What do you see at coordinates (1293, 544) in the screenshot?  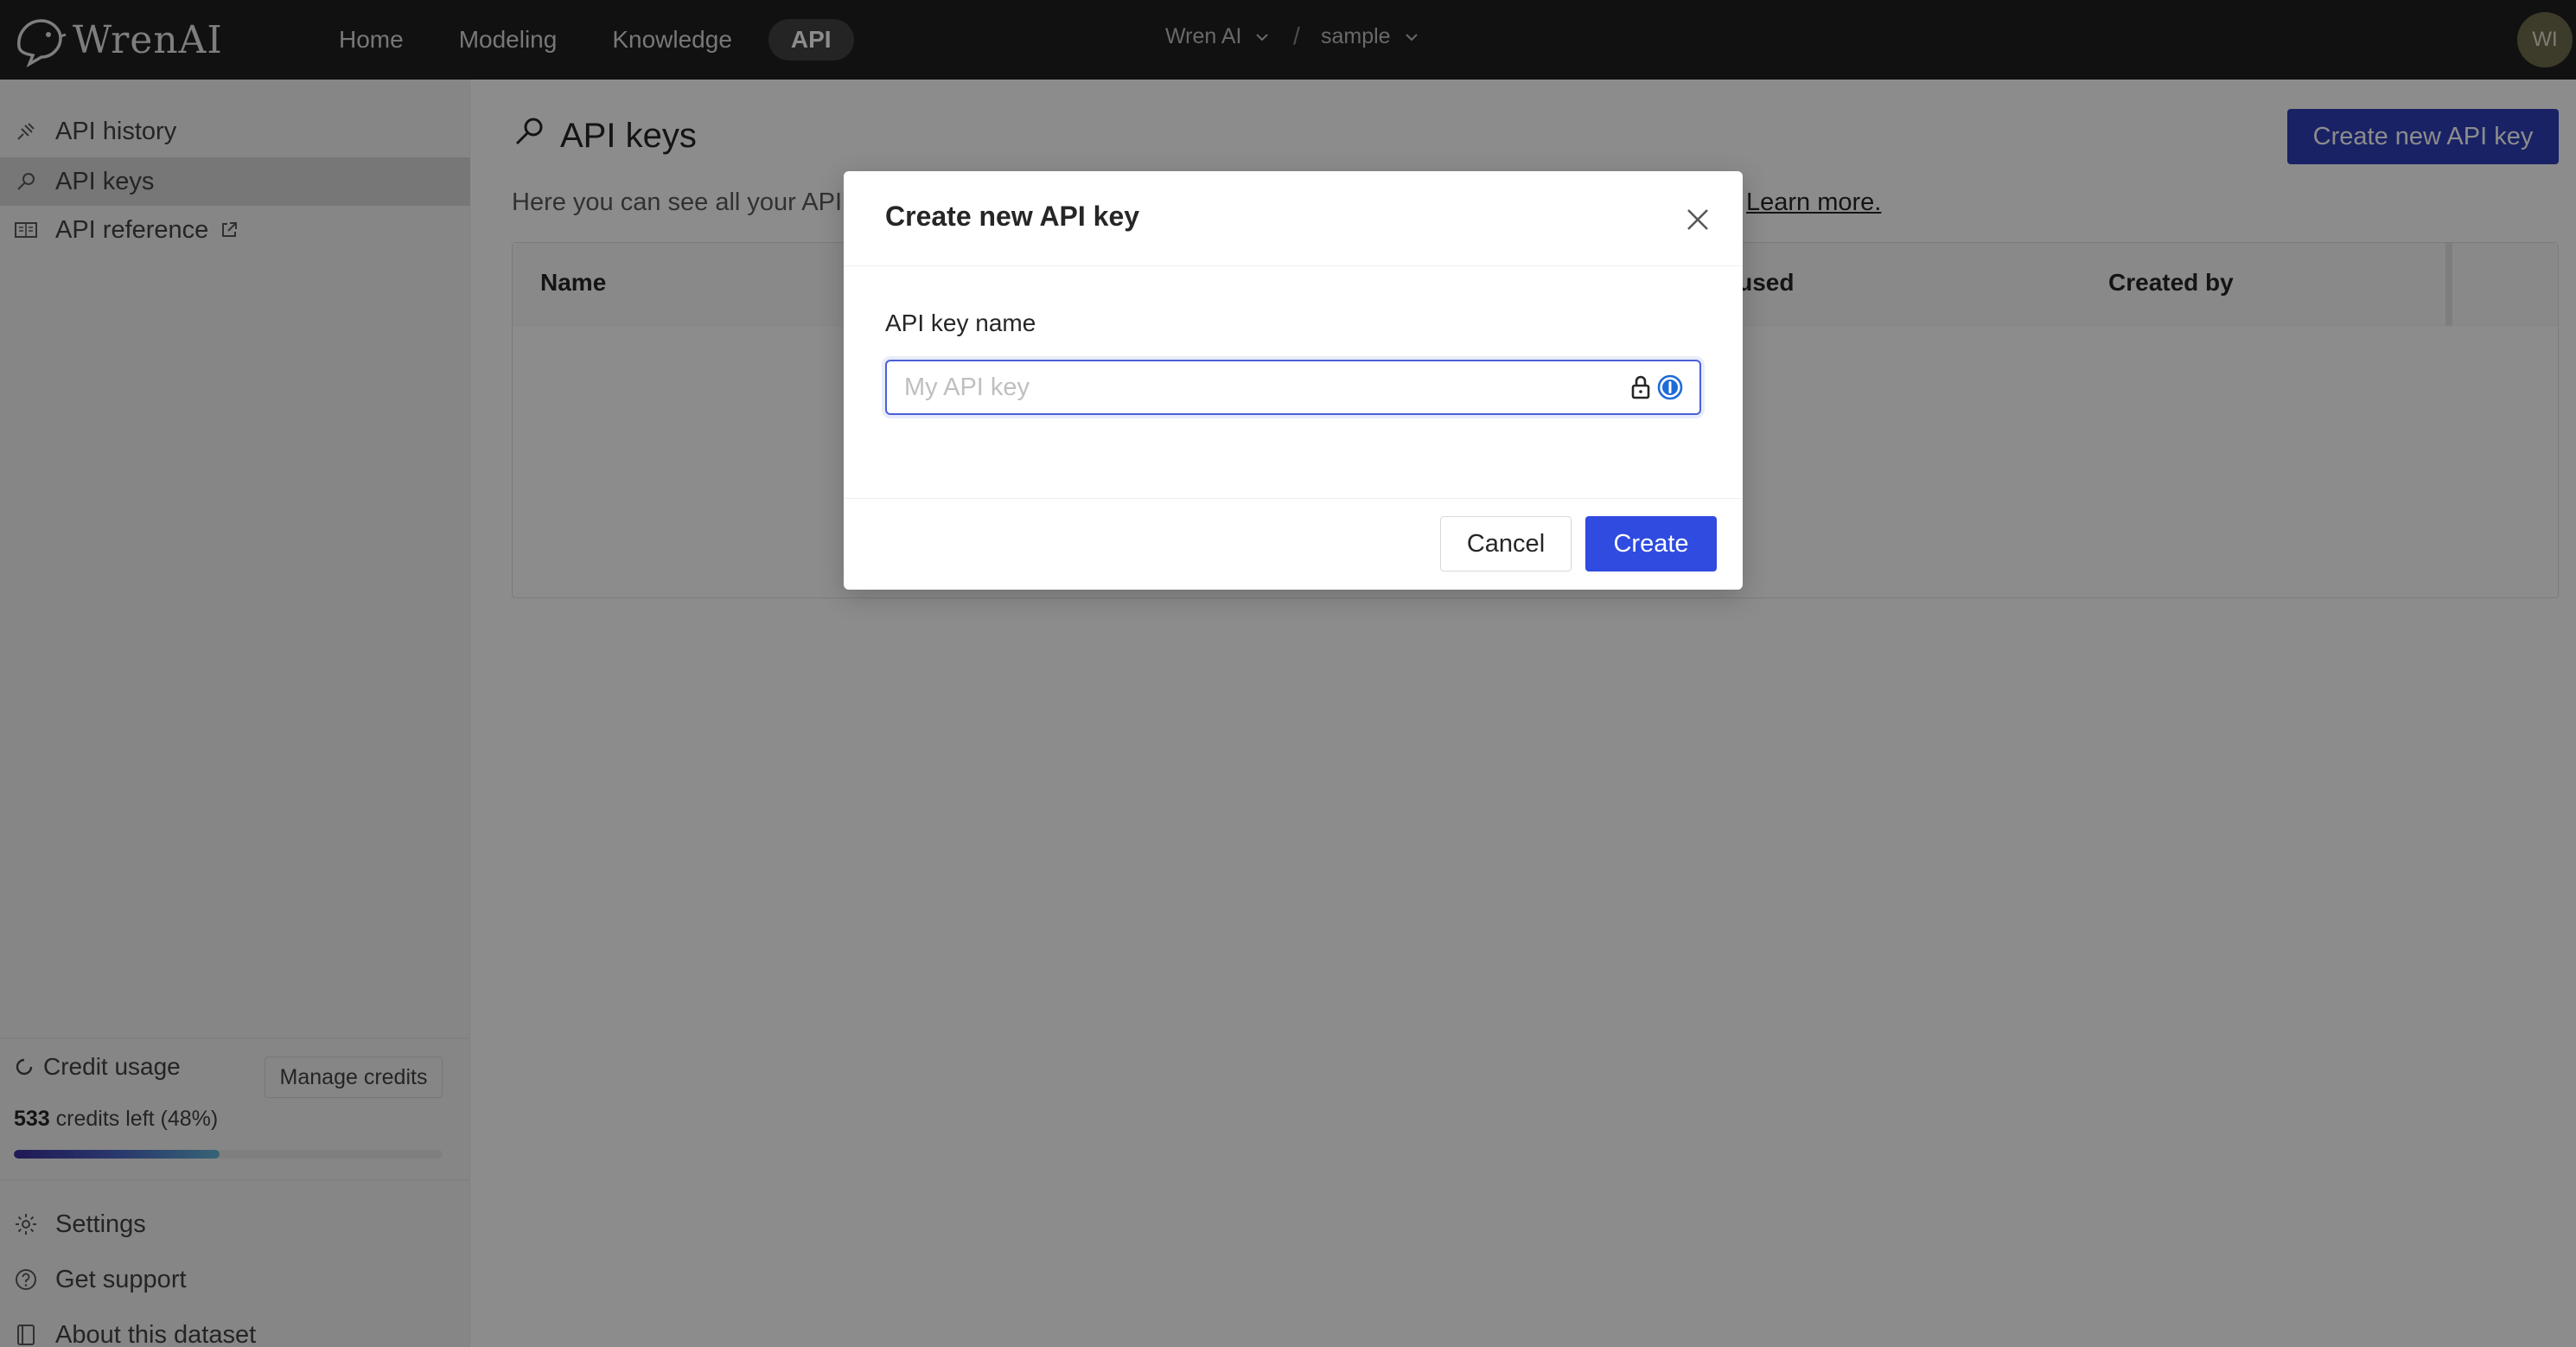 I see `modal-footer: Cancel Create` at bounding box center [1293, 544].